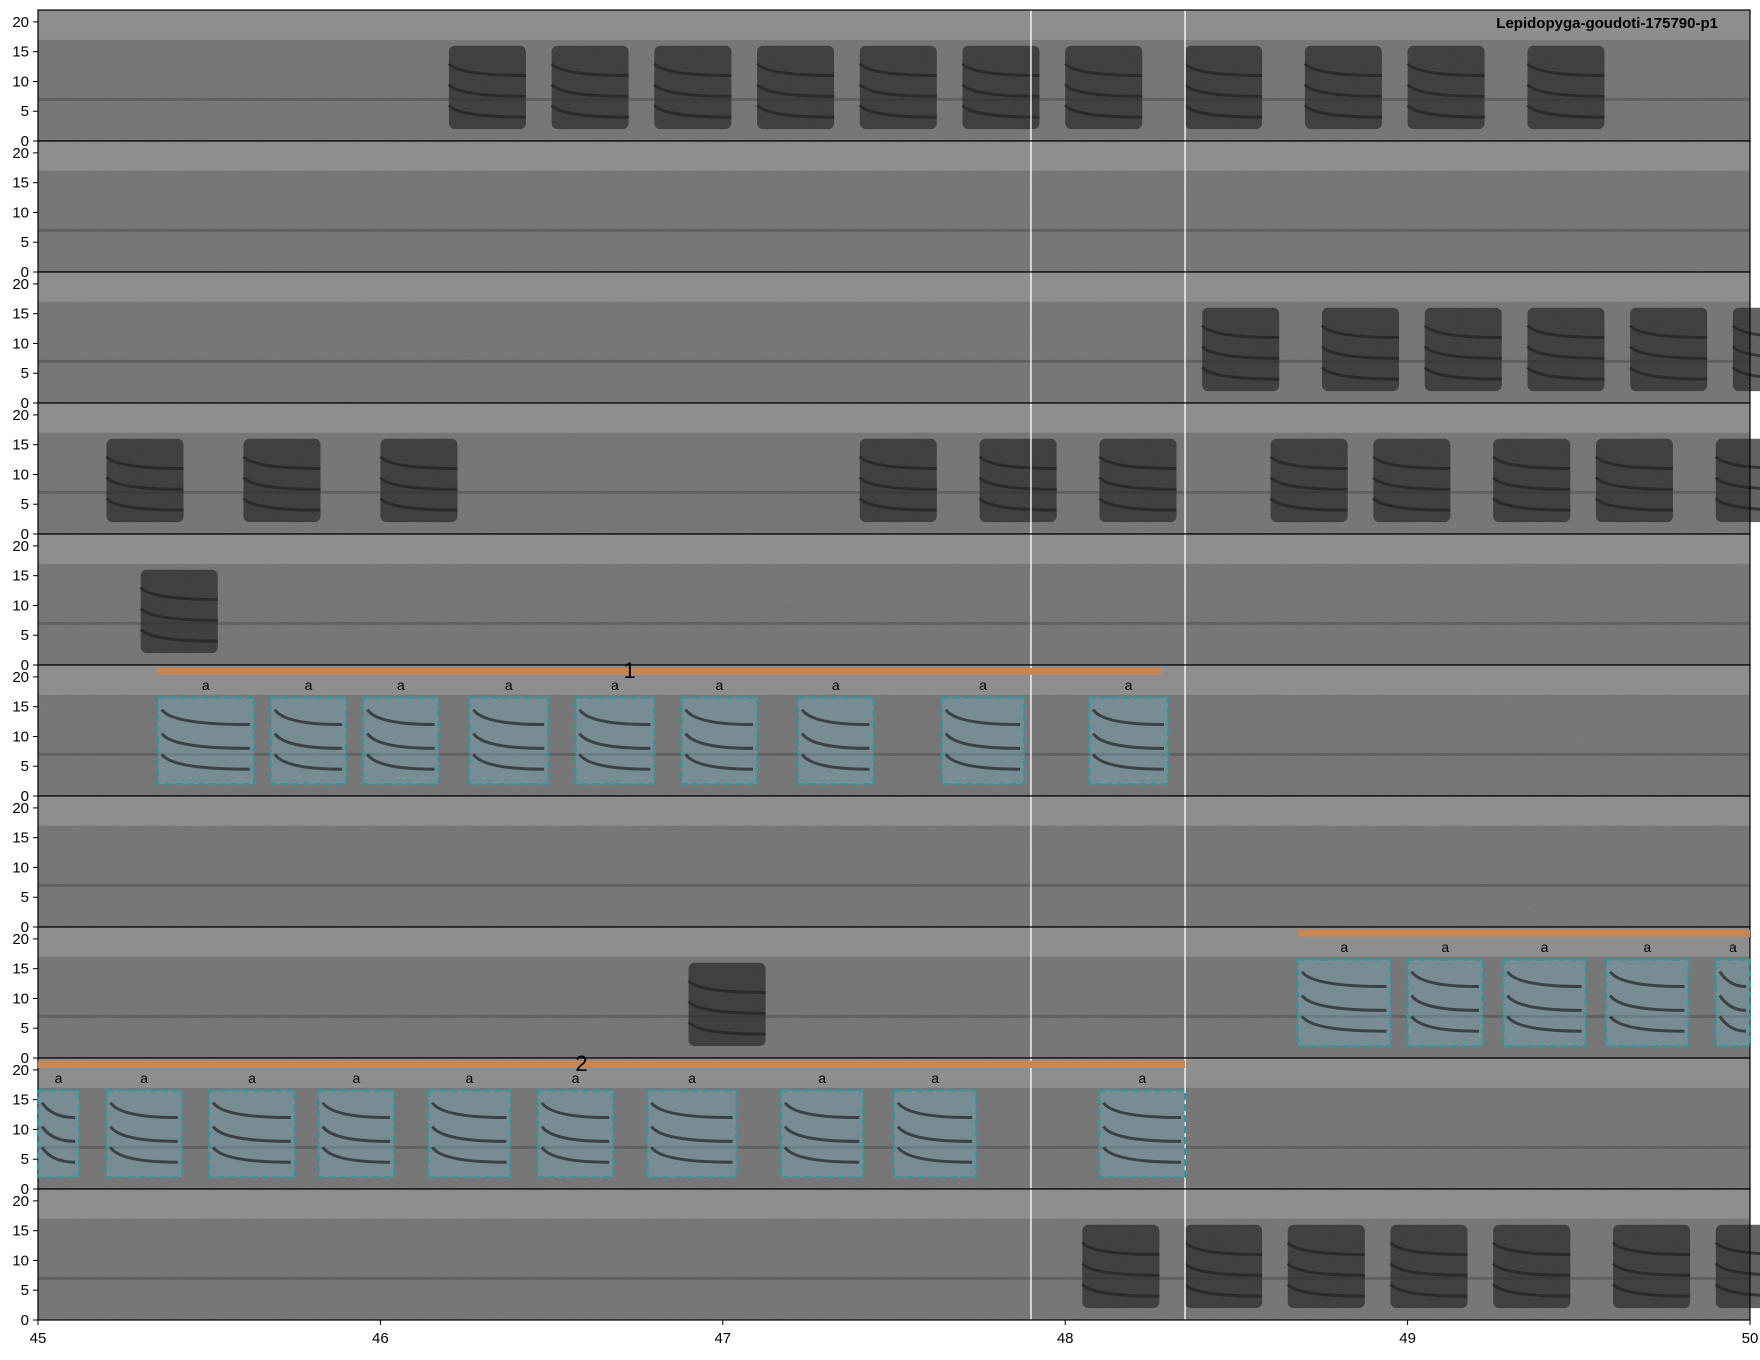 This screenshot has width=1760, height=1360. What do you see at coordinates (1750, 1338) in the screenshot?
I see `x-tick-label: 50` at bounding box center [1750, 1338].